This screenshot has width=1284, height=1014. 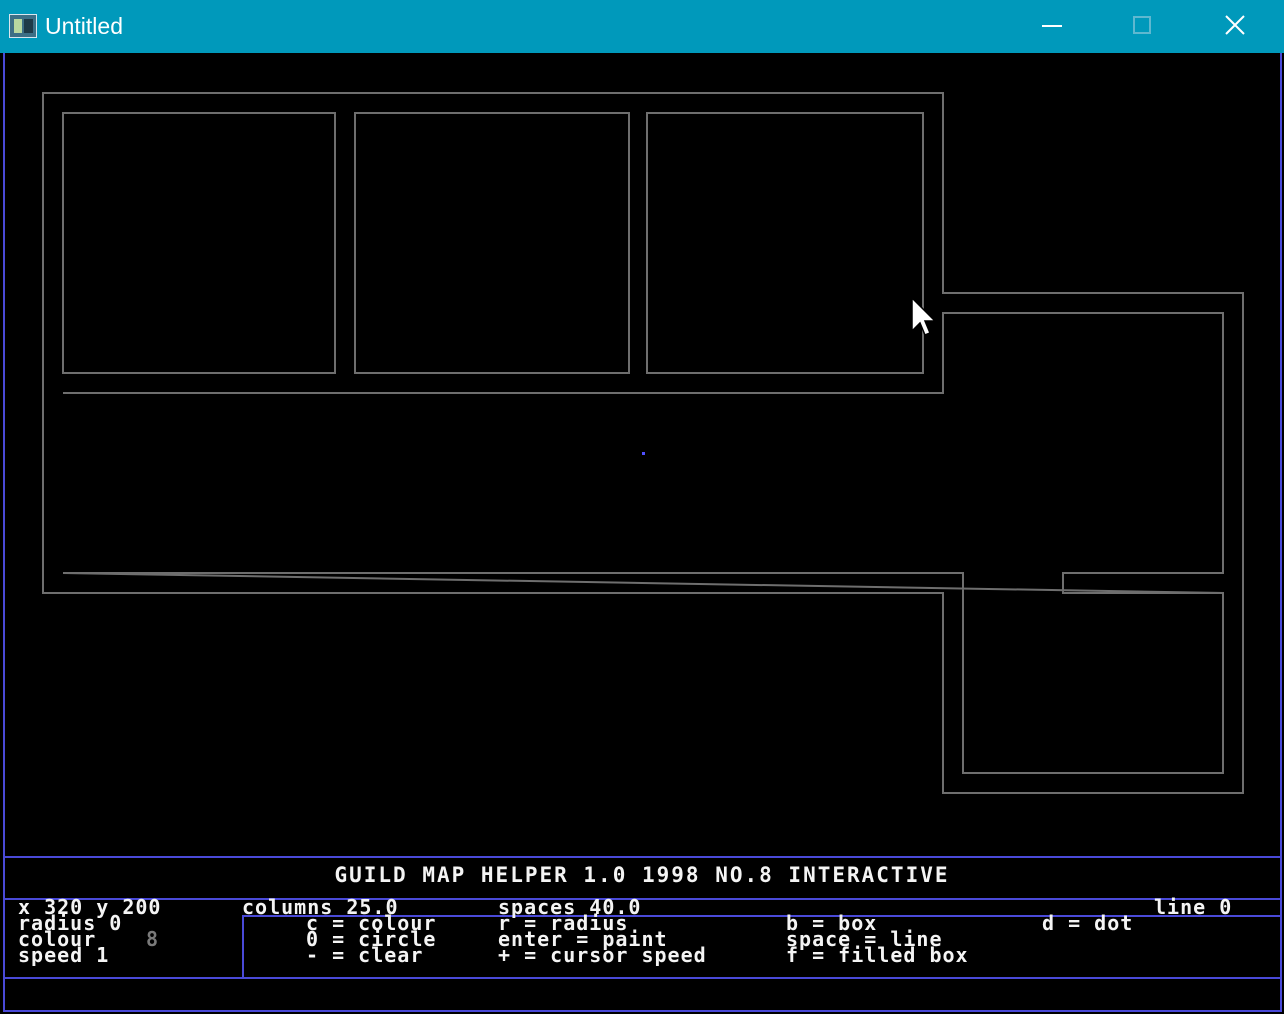 What do you see at coordinates (153, 939) in the screenshot?
I see `colour-value: 8` at bounding box center [153, 939].